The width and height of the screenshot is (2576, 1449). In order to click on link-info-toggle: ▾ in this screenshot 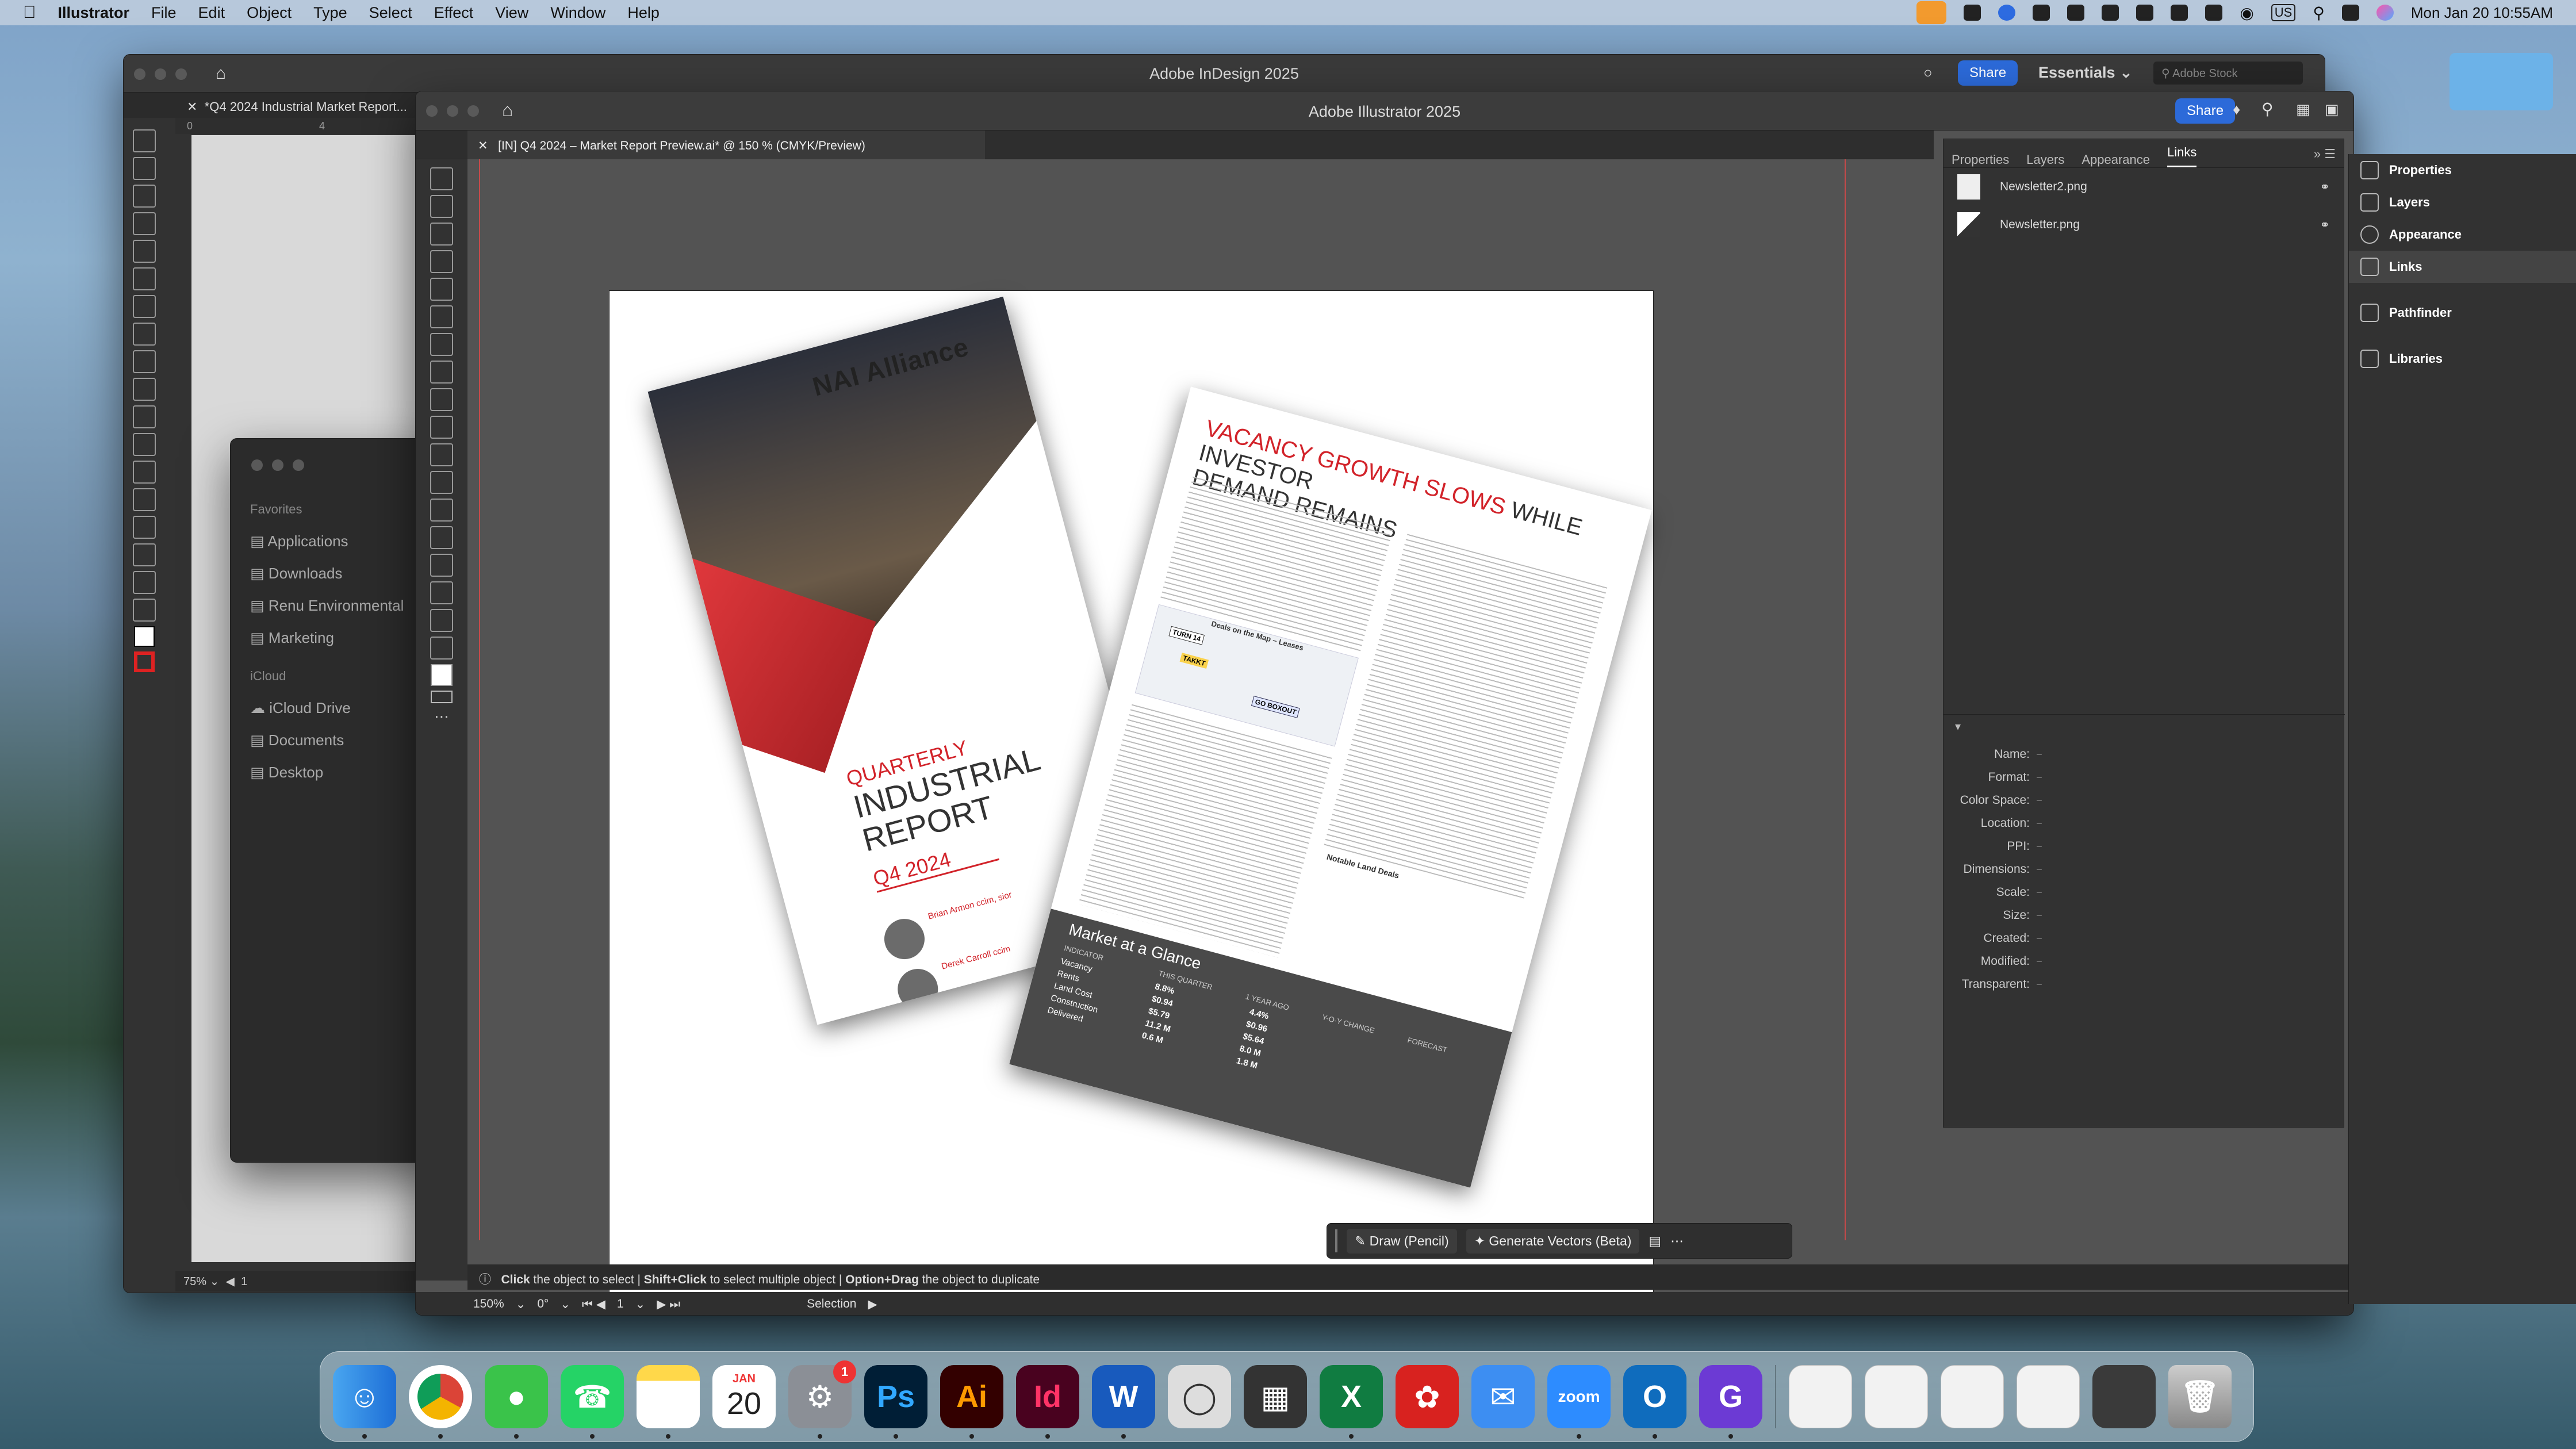, I will do `click(2144, 725)`.